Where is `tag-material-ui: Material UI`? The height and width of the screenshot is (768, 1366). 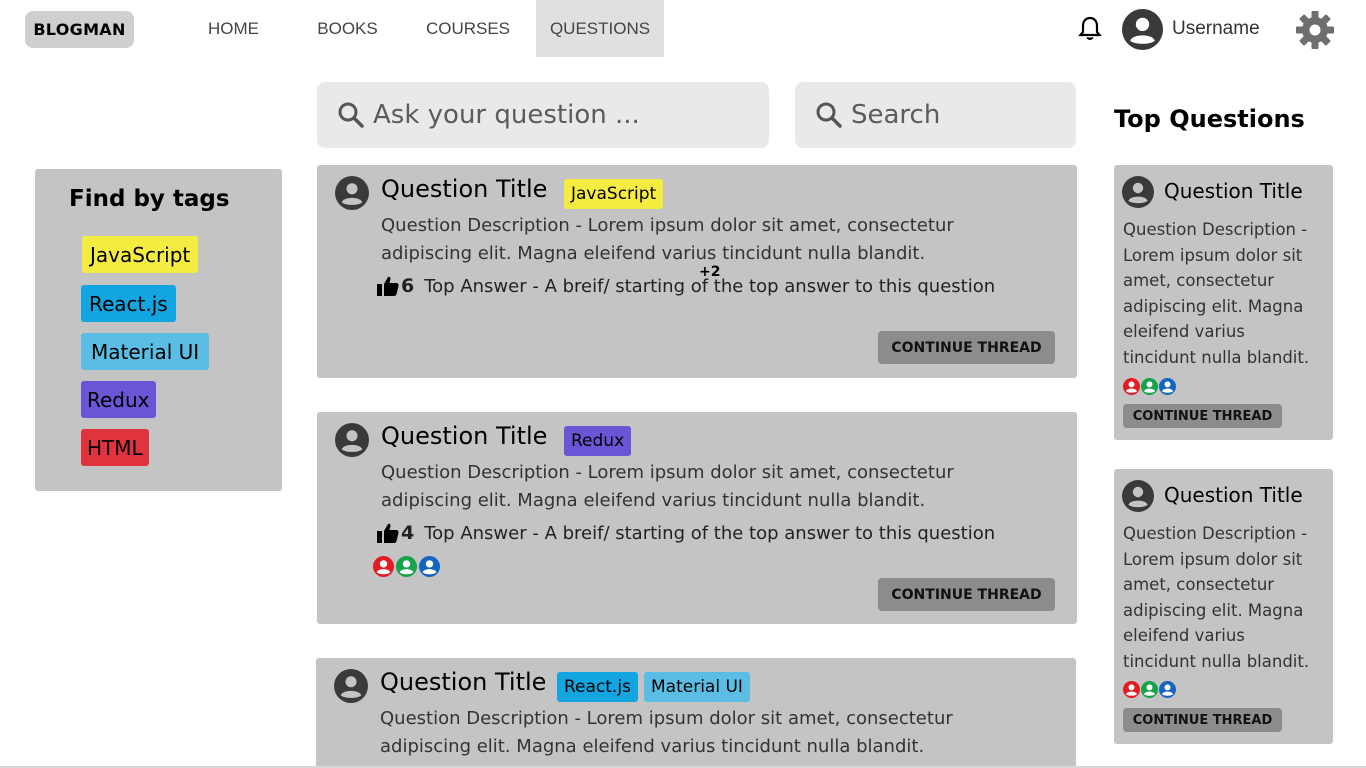 tag-material-ui: Material UI is located at coordinates (145, 351).